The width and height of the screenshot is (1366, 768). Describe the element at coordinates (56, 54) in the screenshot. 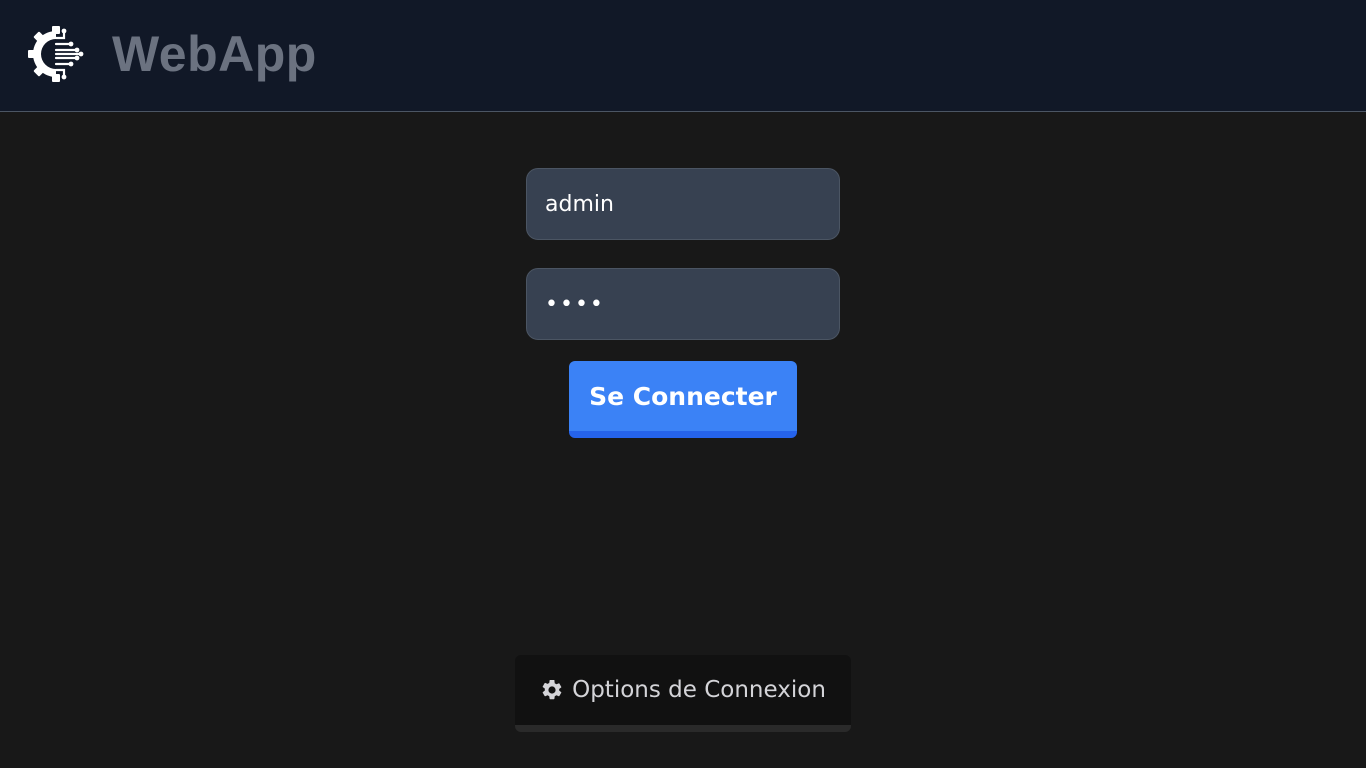

I see `circuit-gear-logo-icon` at that location.